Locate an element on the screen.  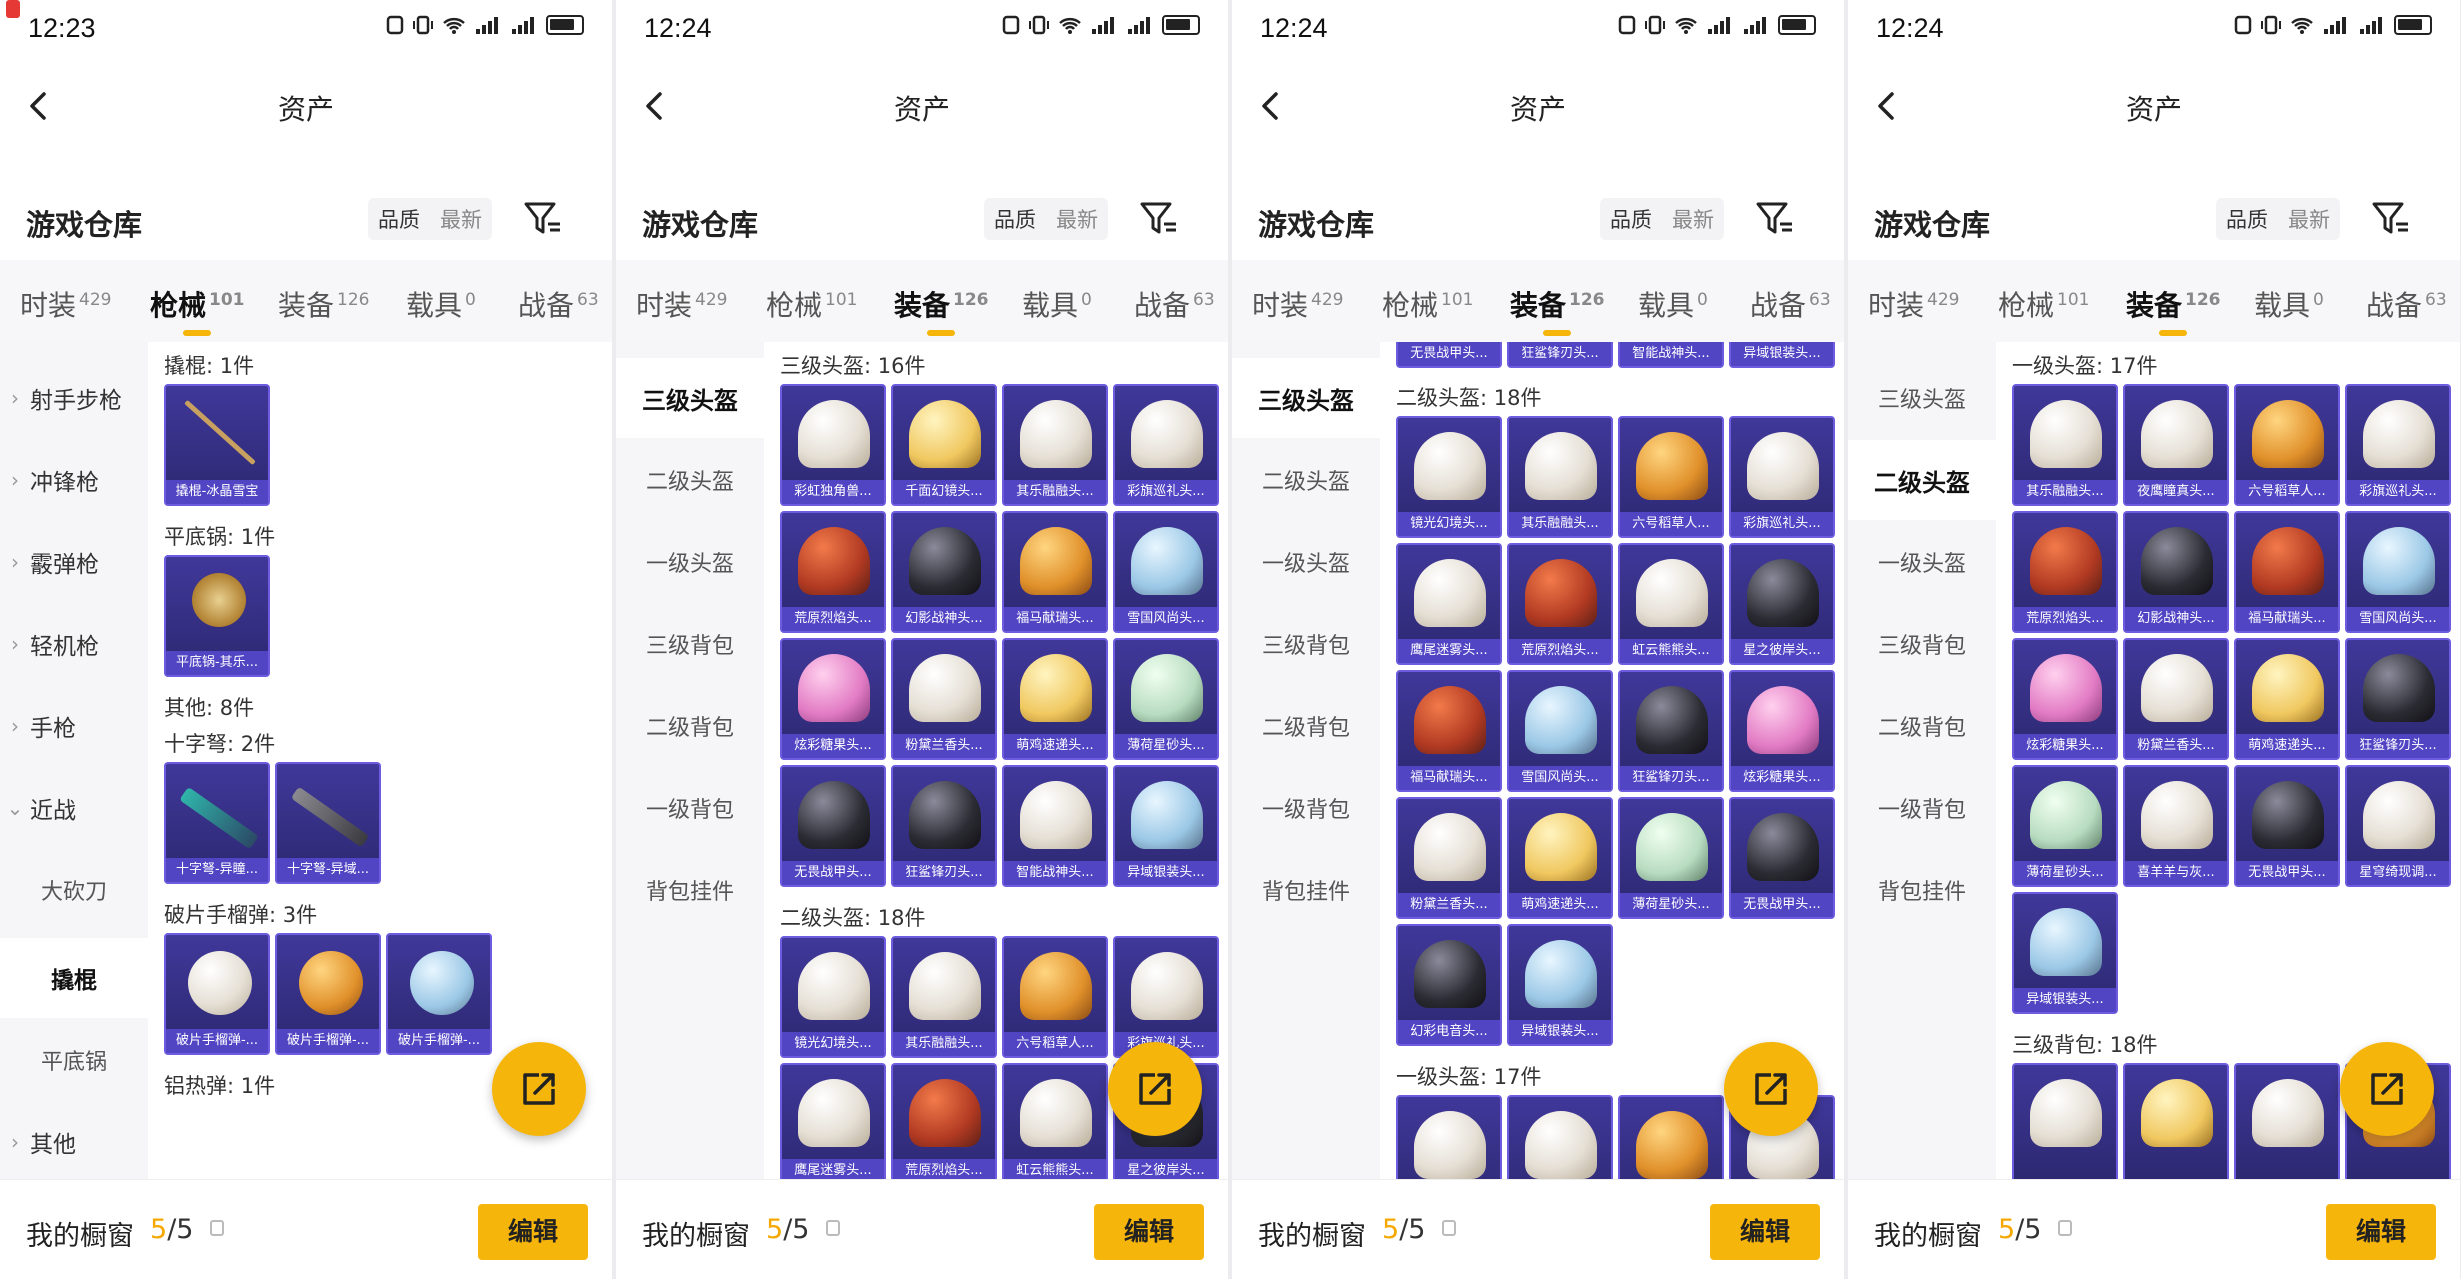
sidebar-item: › 霰弹枪 is located at coordinates (74, 562).